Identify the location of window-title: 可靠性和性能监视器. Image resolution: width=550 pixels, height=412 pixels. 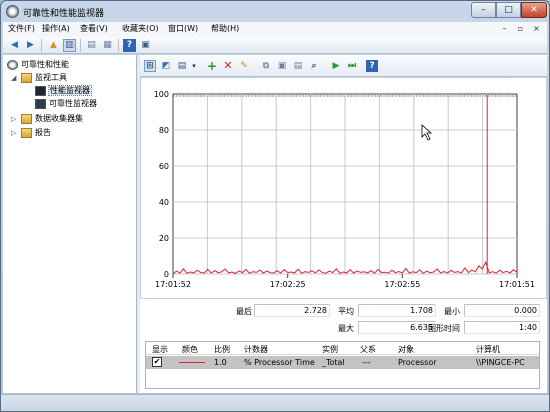
(64, 14).